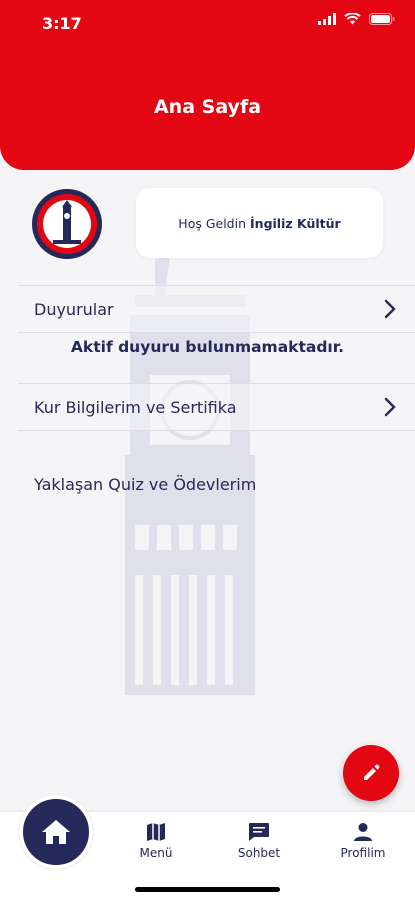  I want to click on course-info-row: Kur Bilgilerim ve Sertifika, so click(216, 407).